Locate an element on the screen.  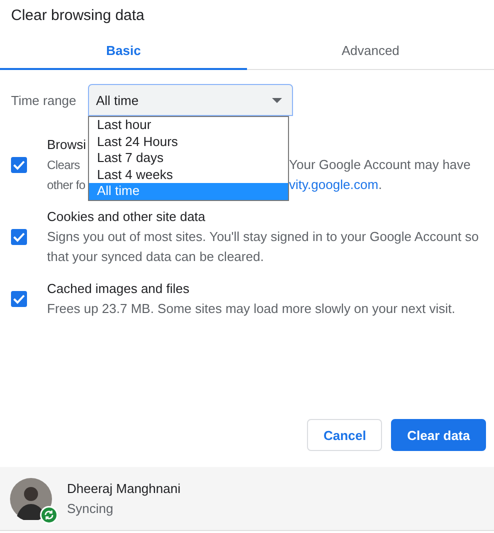
time-range-label: Time range is located at coordinates (44, 100).